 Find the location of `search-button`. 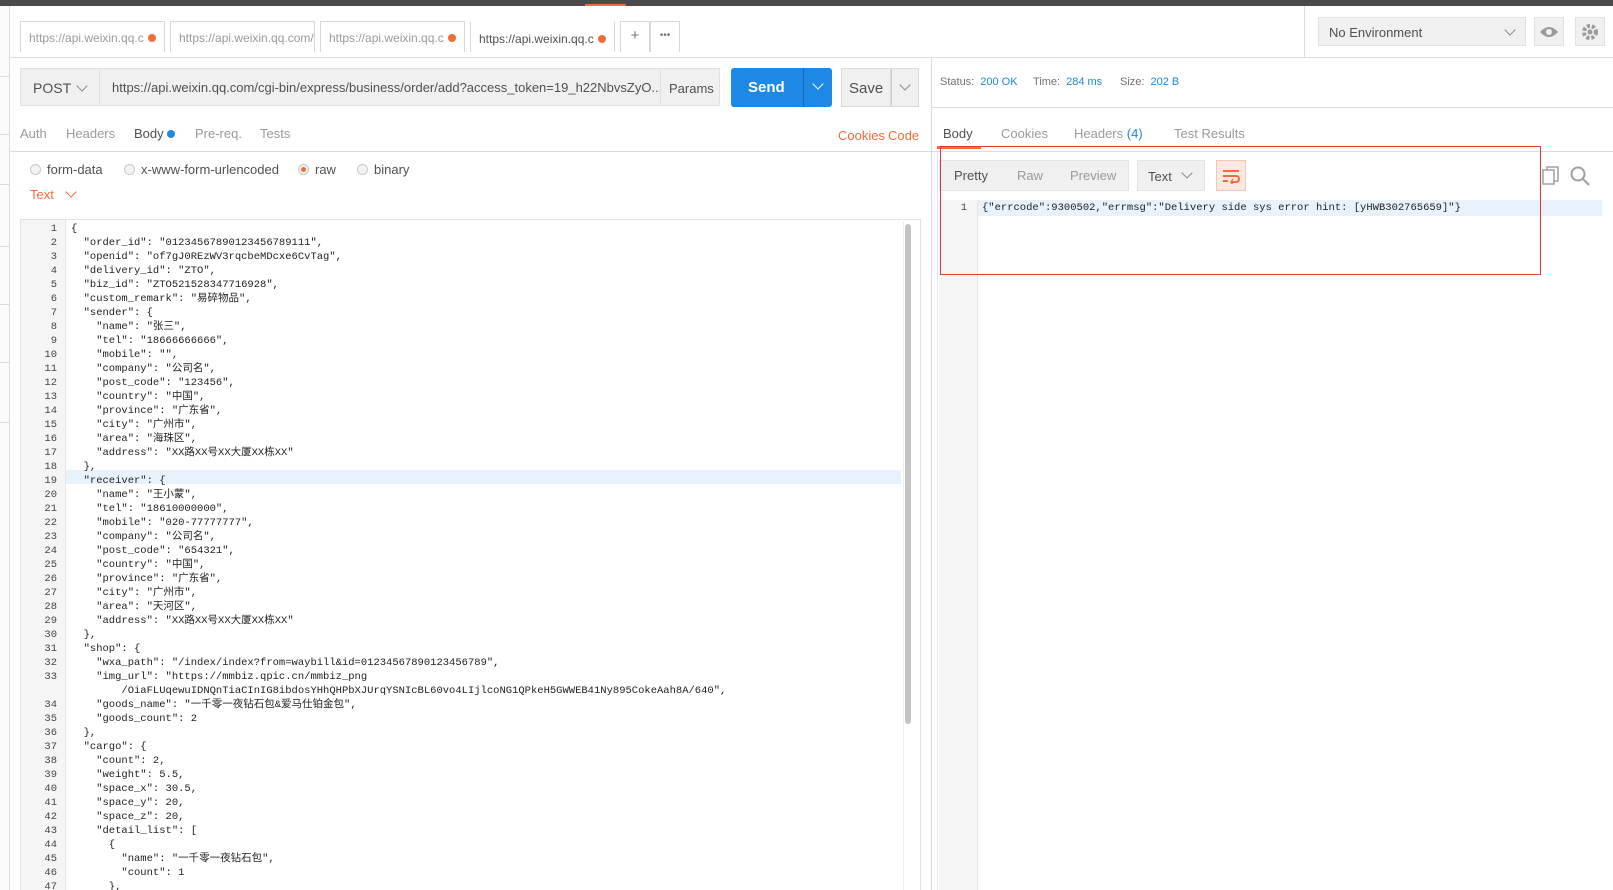

search-button is located at coordinates (1580, 177).